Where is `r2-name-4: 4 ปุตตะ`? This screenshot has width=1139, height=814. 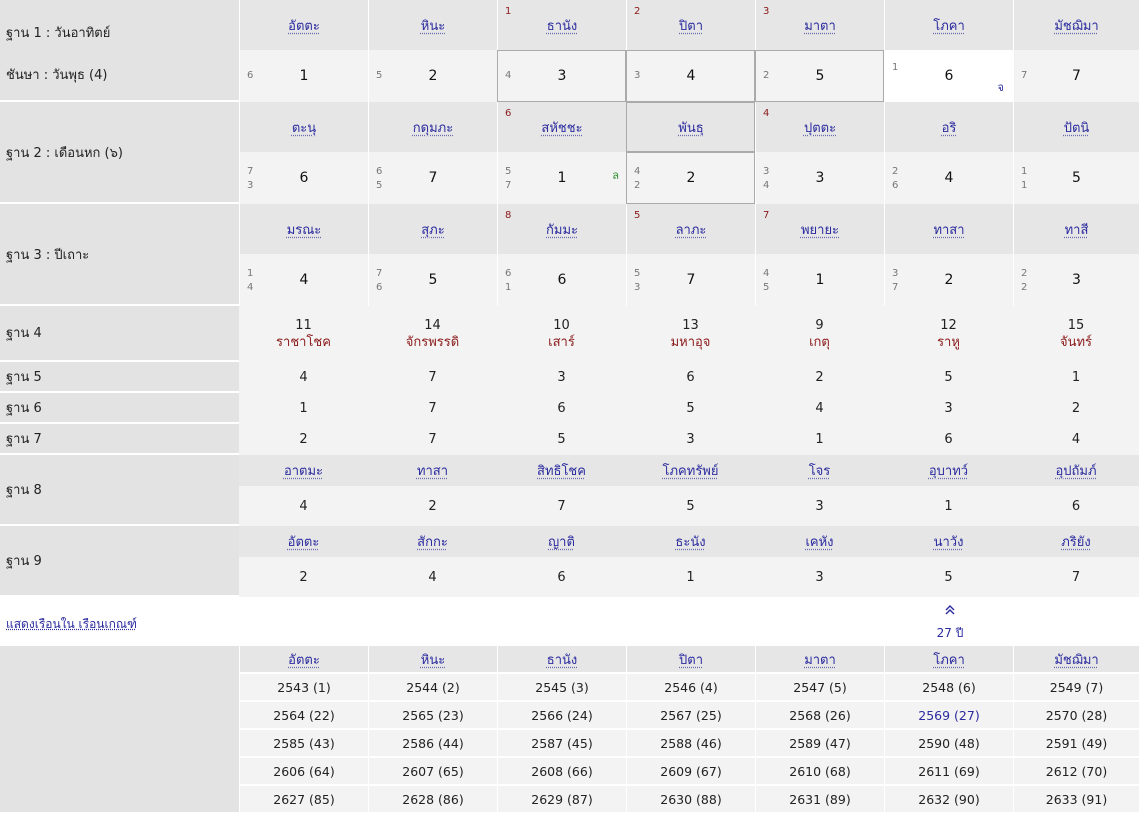 r2-name-4: 4 ปุตตะ is located at coordinates (819, 127).